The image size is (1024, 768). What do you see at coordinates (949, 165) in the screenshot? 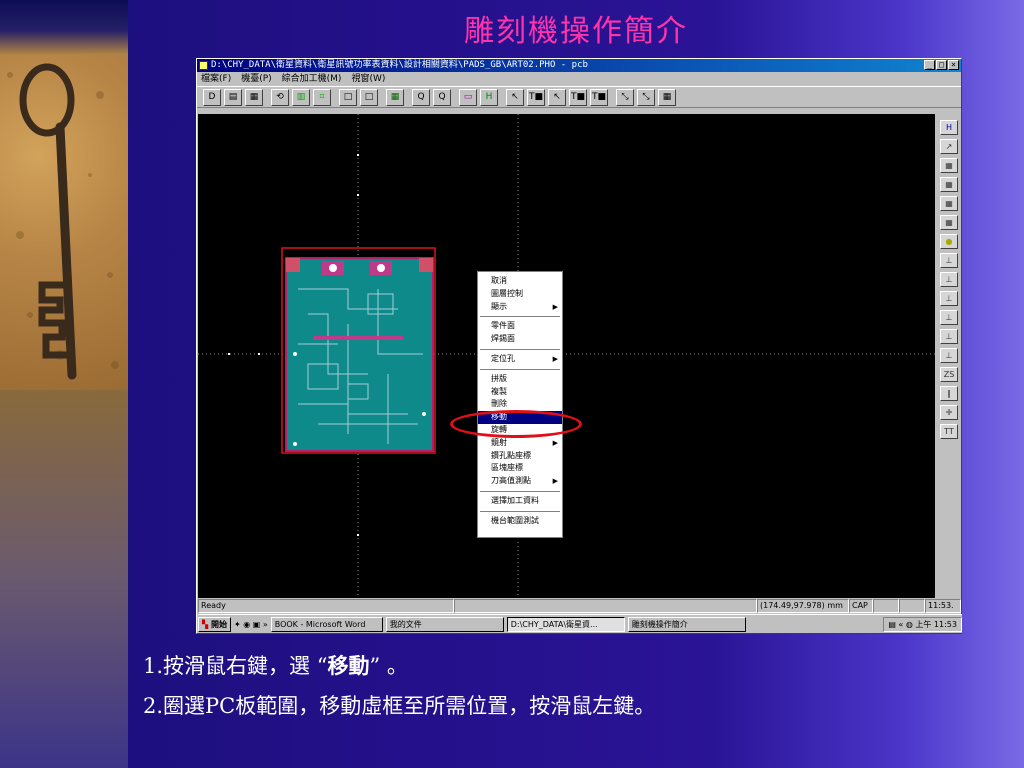
I see `pattern1-icon: ▦` at bounding box center [949, 165].